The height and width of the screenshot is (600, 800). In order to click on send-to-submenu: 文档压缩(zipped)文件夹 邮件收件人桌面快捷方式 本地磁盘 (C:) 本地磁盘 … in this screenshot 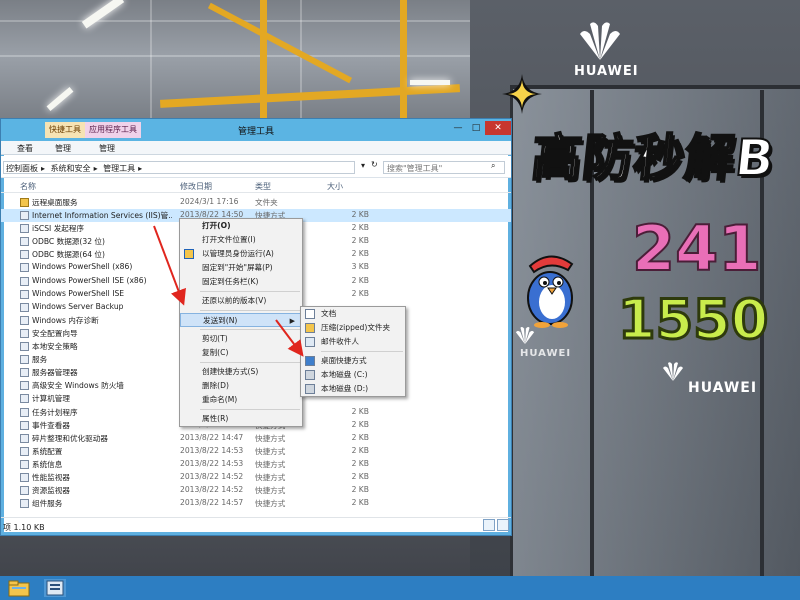, I will do `click(353, 351)`.